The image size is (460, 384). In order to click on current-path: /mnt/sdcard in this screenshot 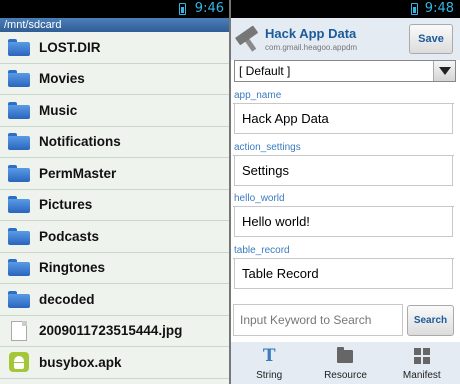, I will do `click(115, 25)`.